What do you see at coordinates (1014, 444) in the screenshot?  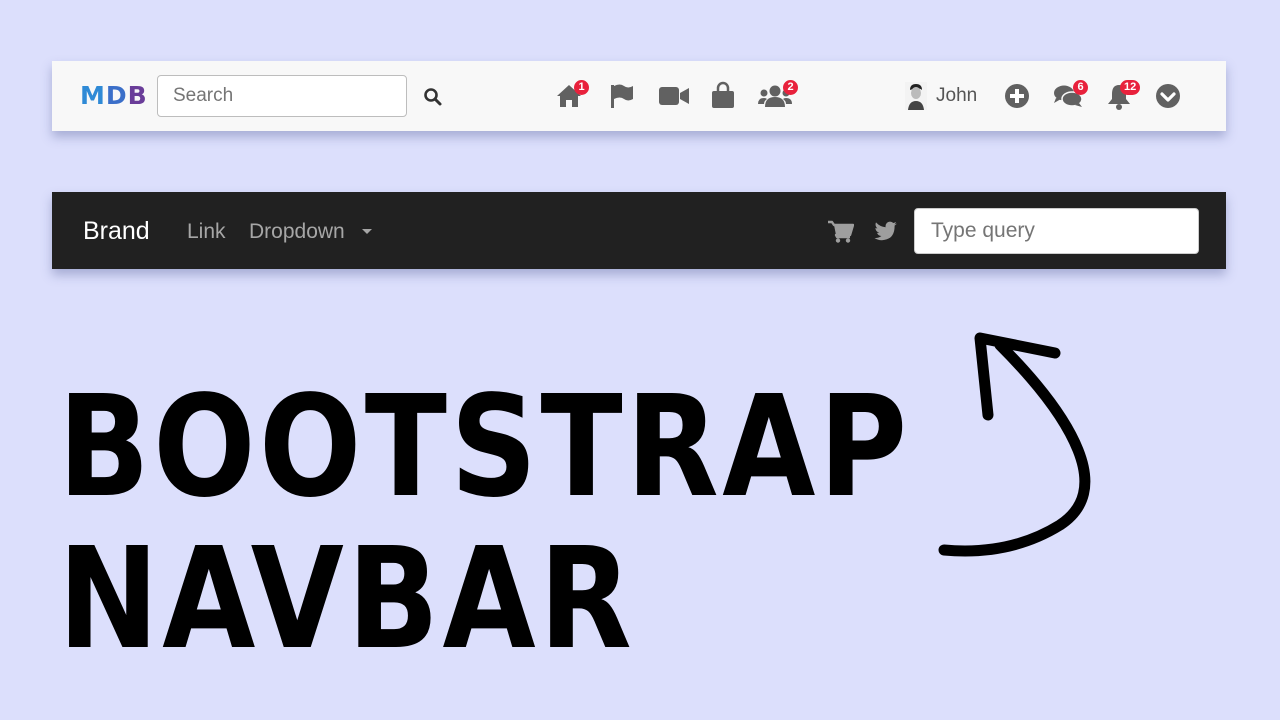 I see `hand-drawn-arrow-icon` at bounding box center [1014, 444].